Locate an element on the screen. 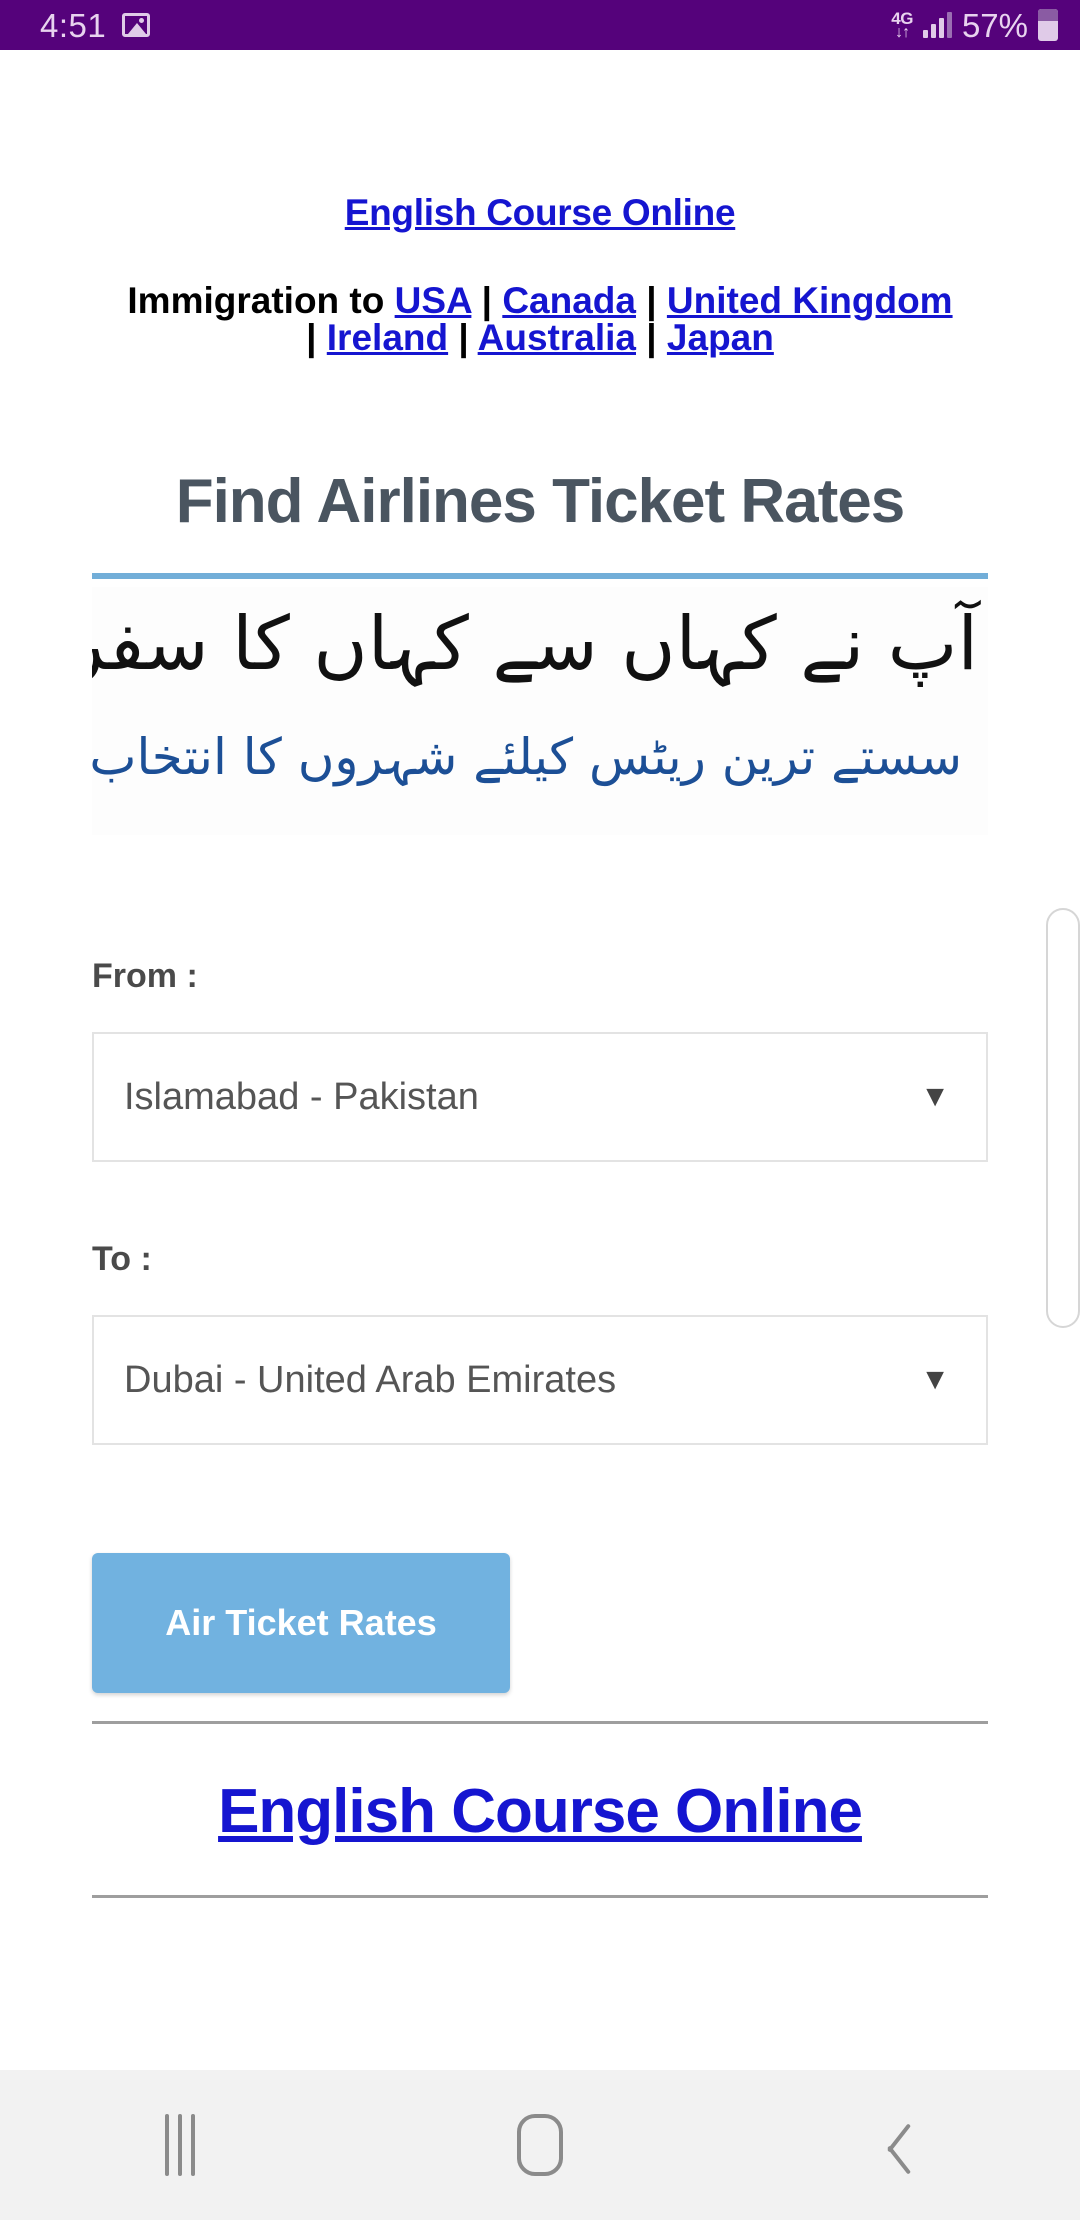  network-indicator: 4G ↓↑ is located at coordinates (902, 25).